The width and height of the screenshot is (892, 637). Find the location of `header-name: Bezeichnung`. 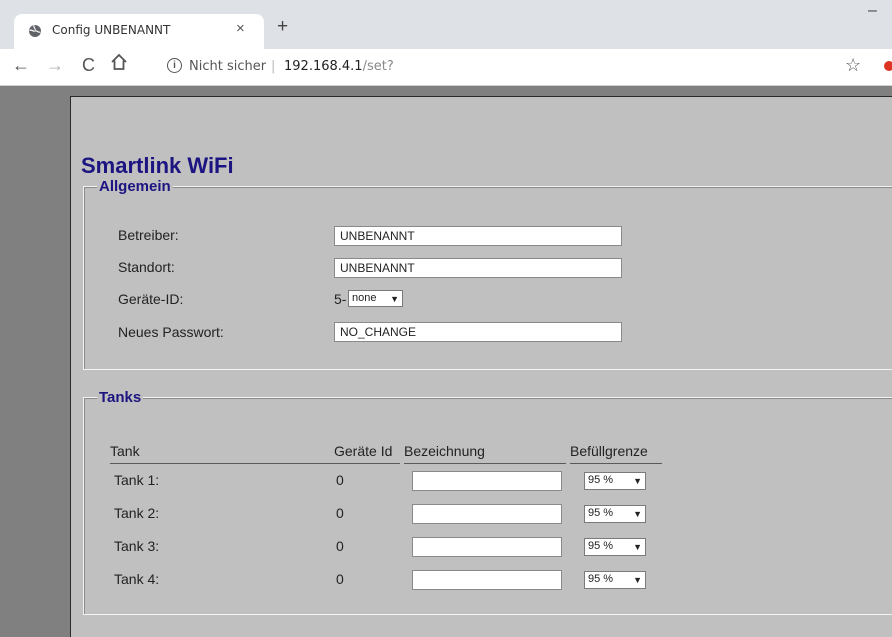

header-name: Bezeichnung is located at coordinates (485, 453).